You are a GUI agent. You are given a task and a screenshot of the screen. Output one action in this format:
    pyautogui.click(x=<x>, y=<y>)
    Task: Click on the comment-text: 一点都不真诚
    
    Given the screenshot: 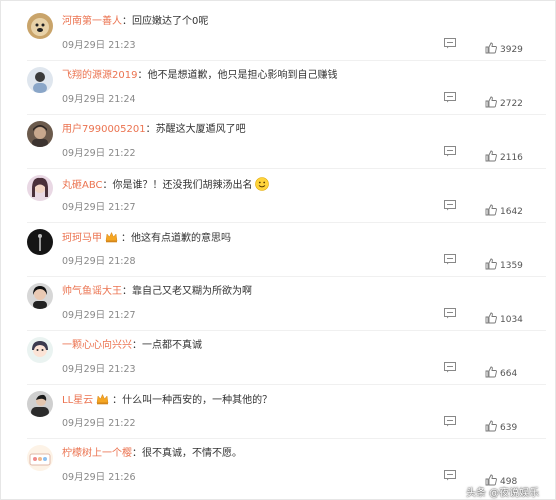 What is the action you would take?
    pyautogui.click(x=172, y=345)
    